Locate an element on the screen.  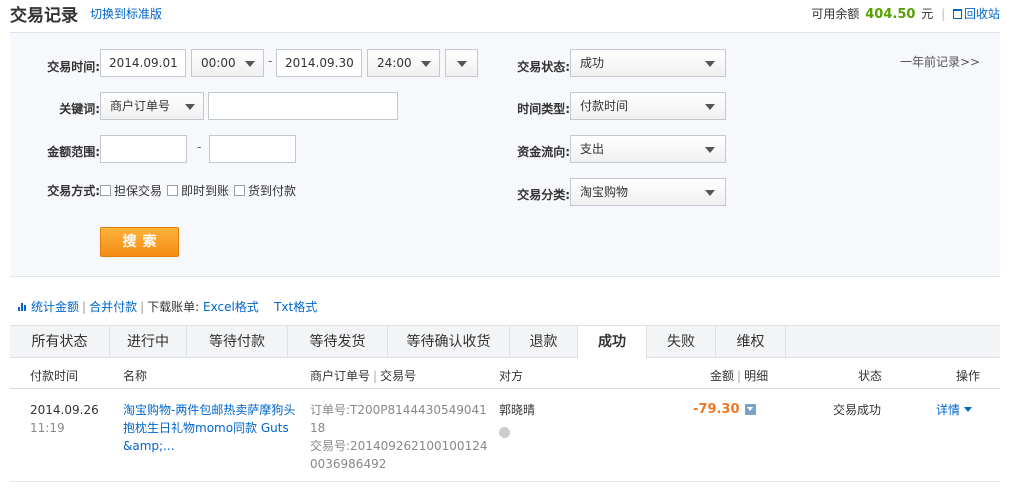
merge-payment-link: 合并付款 is located at coordinates (113, 307).